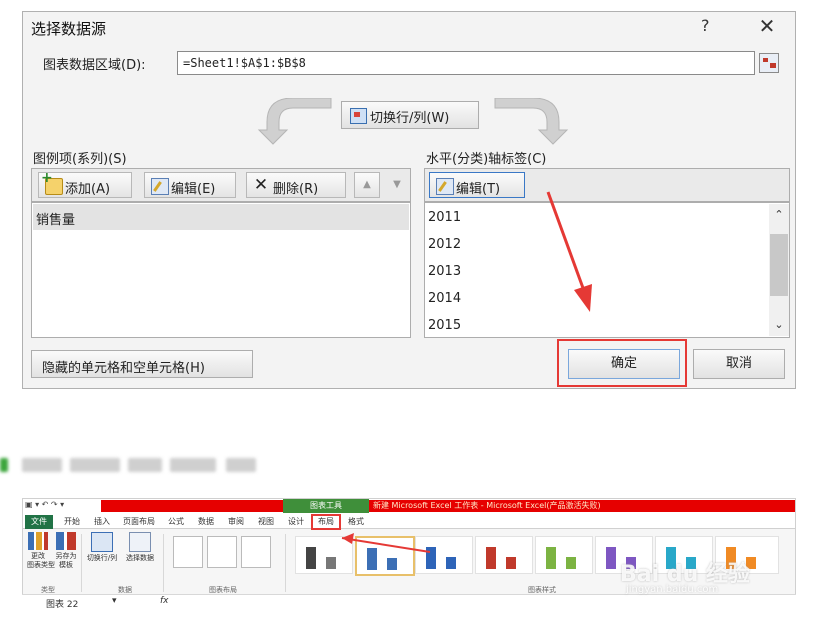 This screenshot has width=821, height=634. Describe the element at coordinates (66, 541) in the screenshot. I see `template-icon` at that location.